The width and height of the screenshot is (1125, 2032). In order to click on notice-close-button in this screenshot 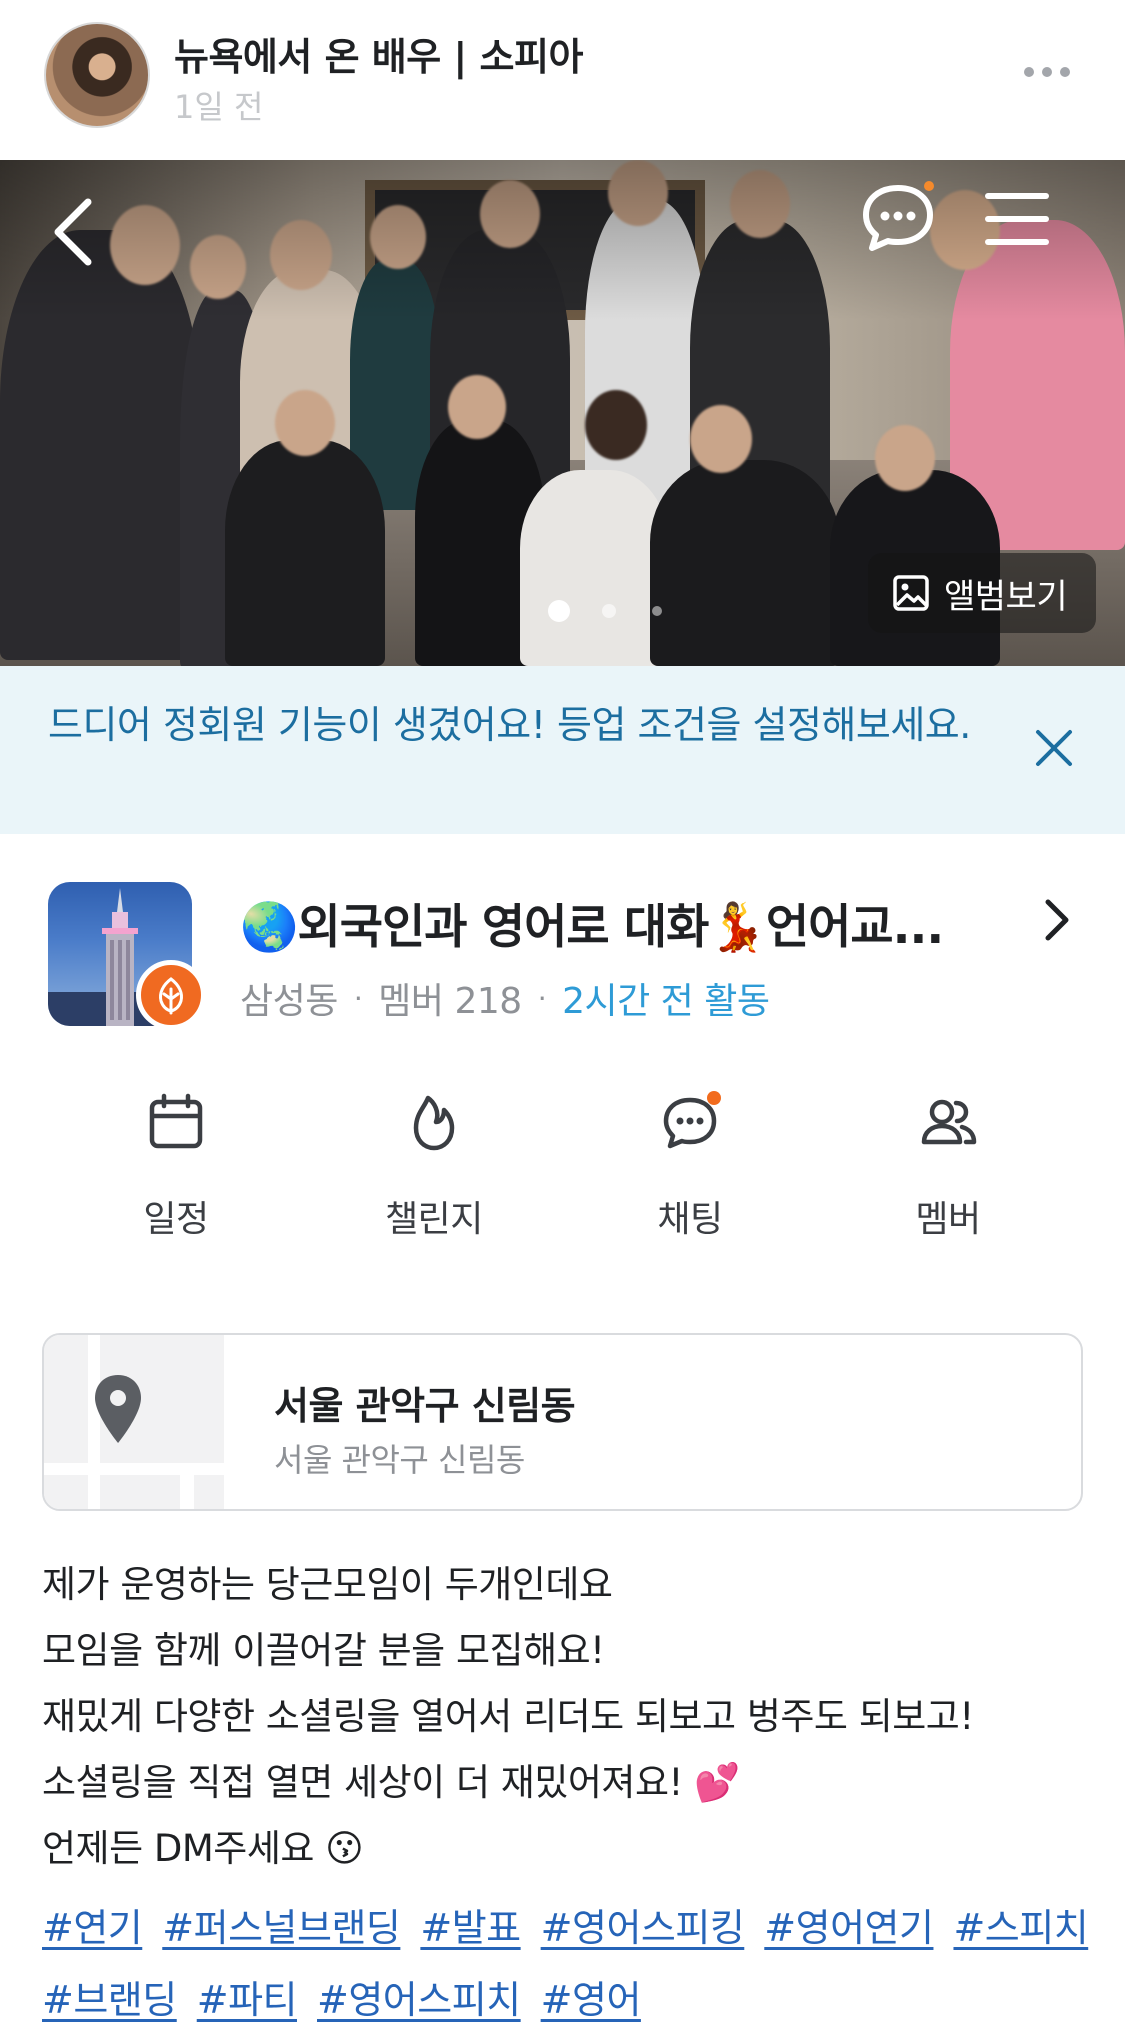, I will do `click(1054, 748)`.